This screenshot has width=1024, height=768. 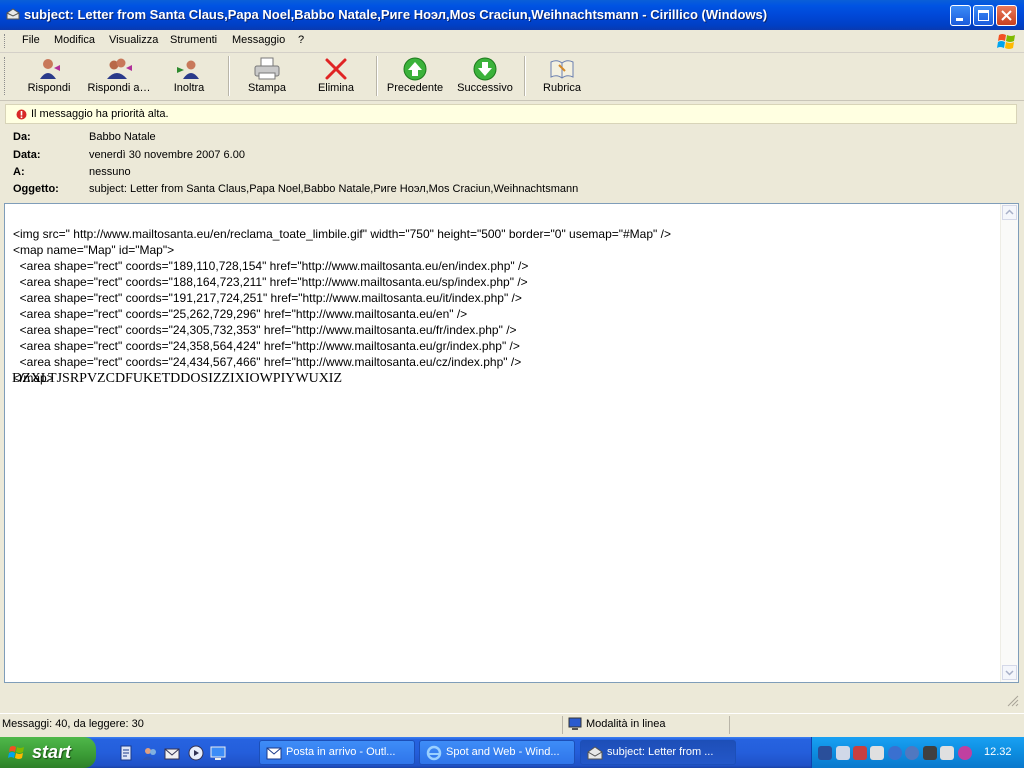 What do you see at coordinates (189, 76) in the screenshot?
I see `forward-button: Inoltra` at bounding box center [189, 76].